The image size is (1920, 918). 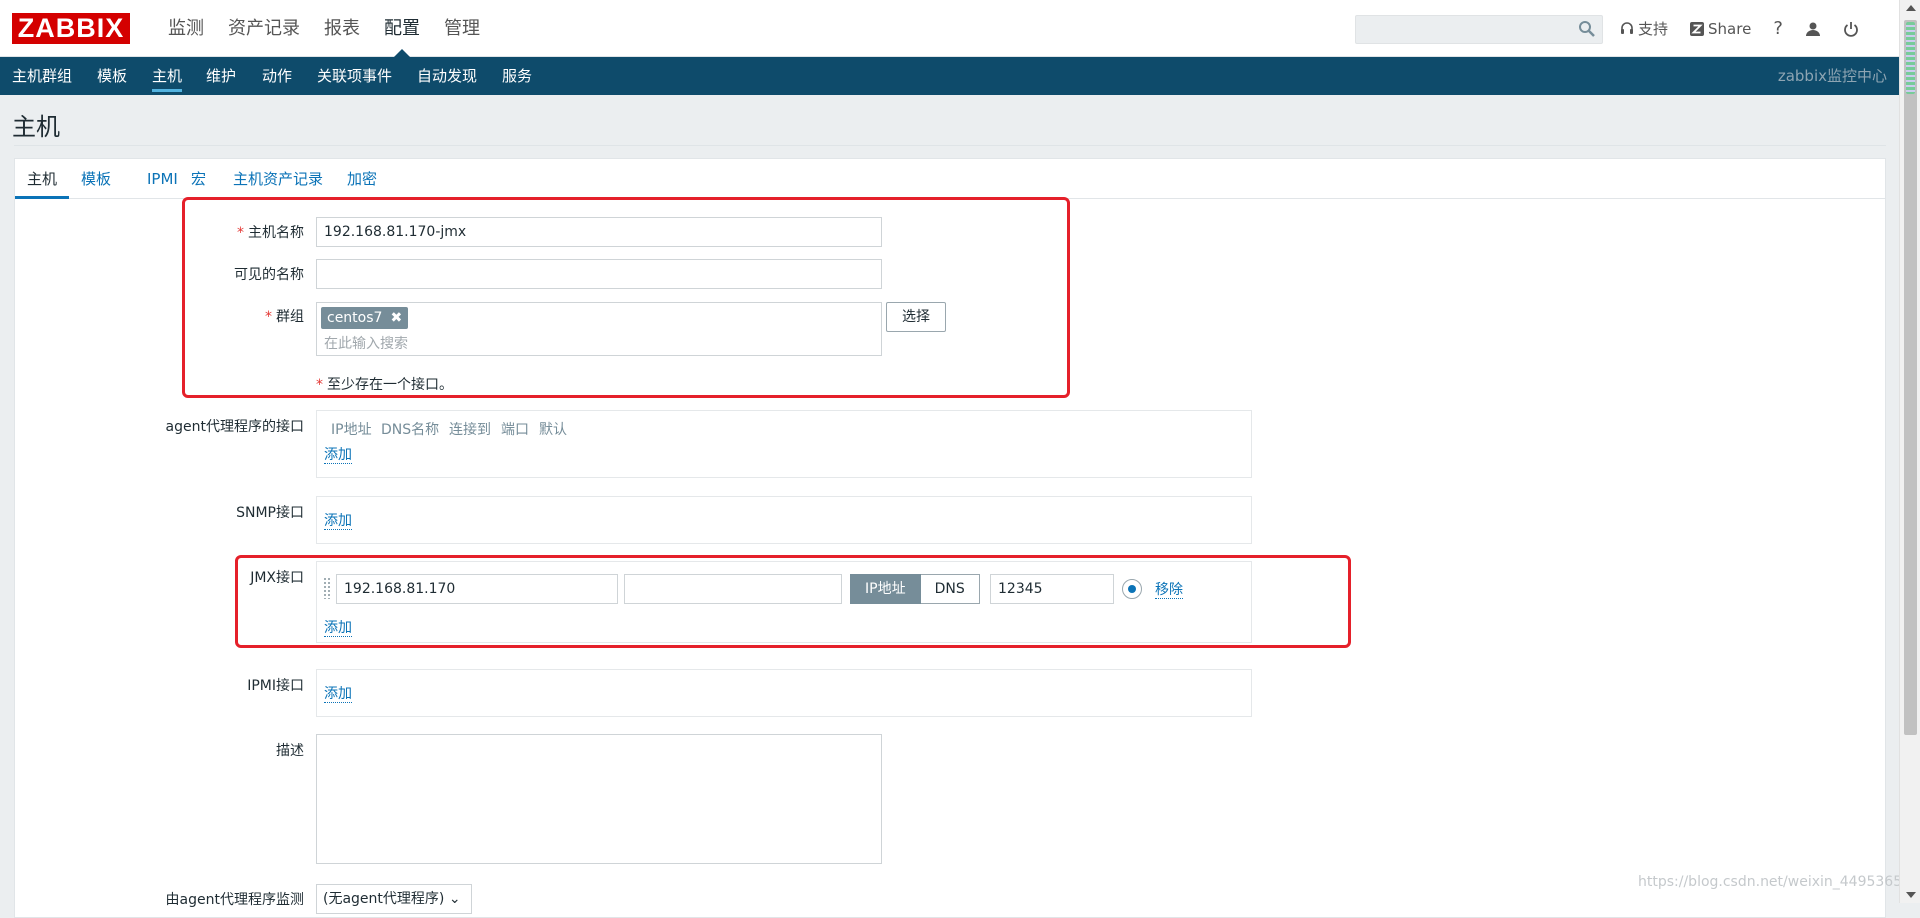 I want to click on help-icon: ?, so click(x=1778, y=28).